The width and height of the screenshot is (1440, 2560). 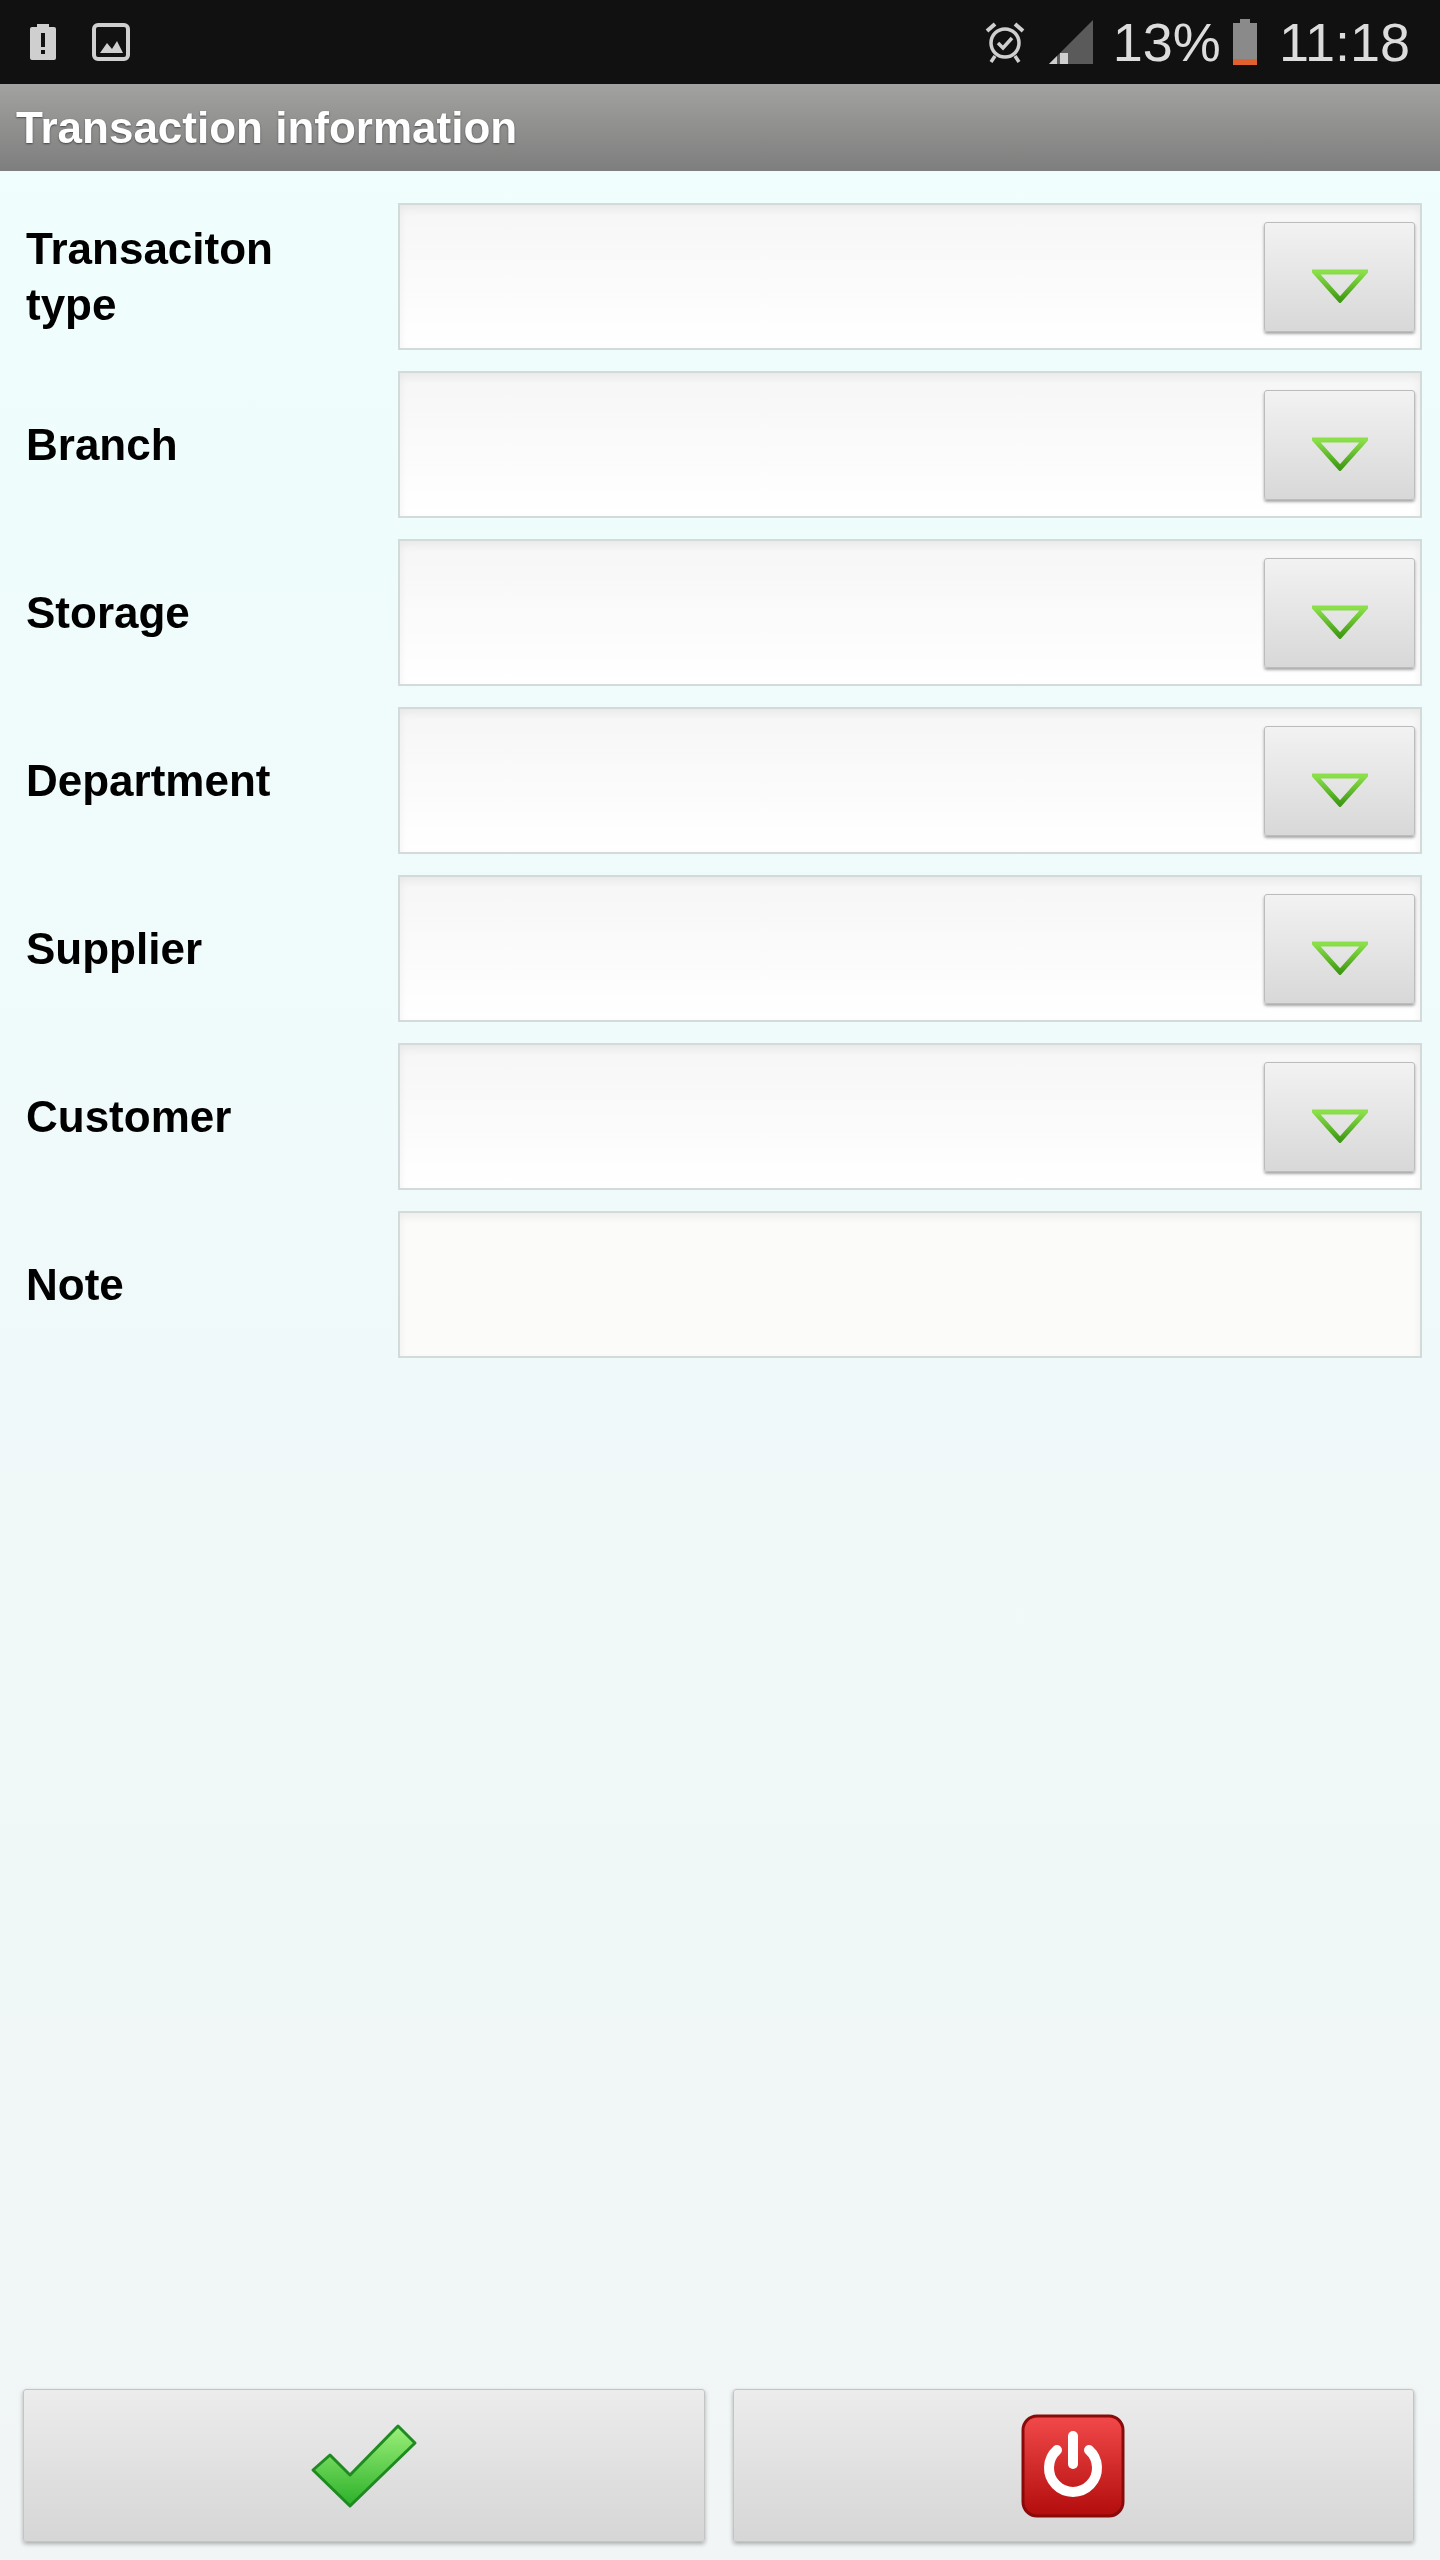 What do you see at coordinates (1166, 42) in the screenshot?
I see `battery-percent-text: 13%` at bounding box center [1166, 42].